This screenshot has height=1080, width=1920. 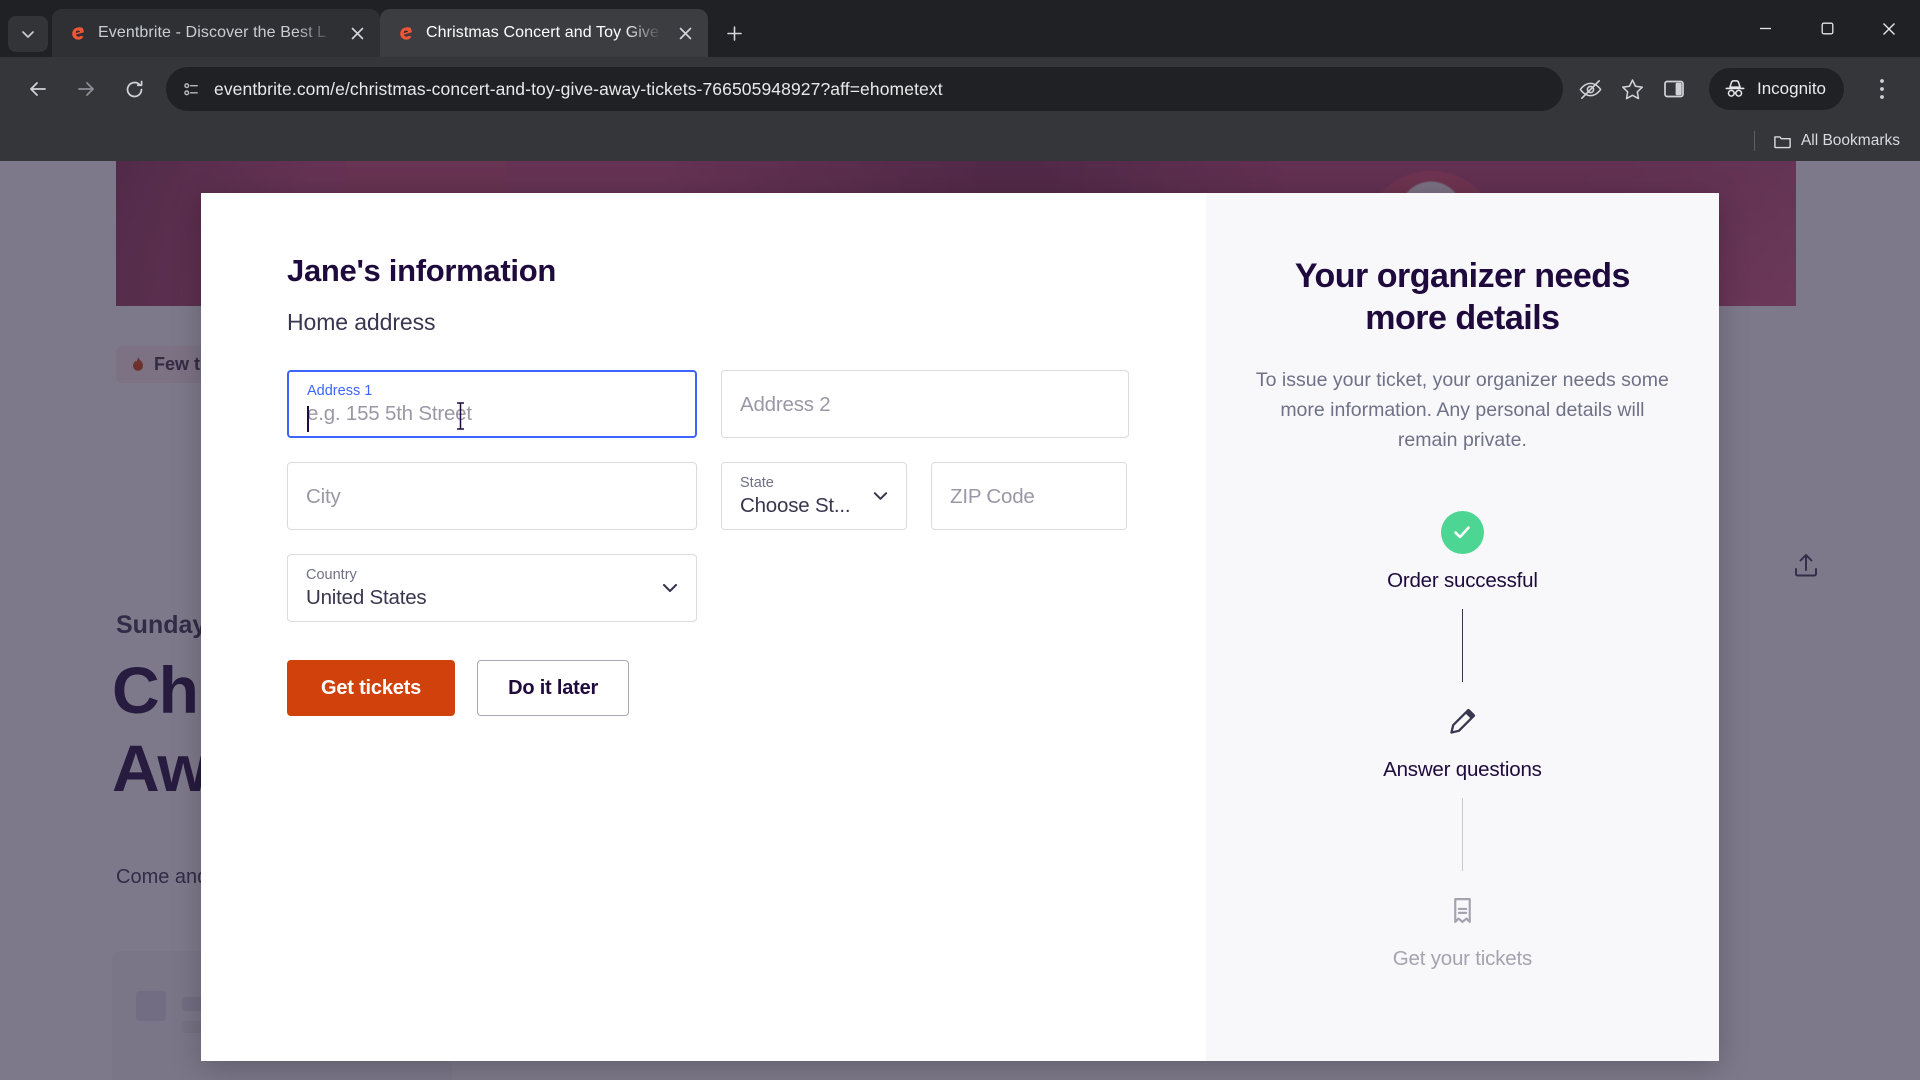 I want to click on eye-off-icon, so click(x=1590, y=89).